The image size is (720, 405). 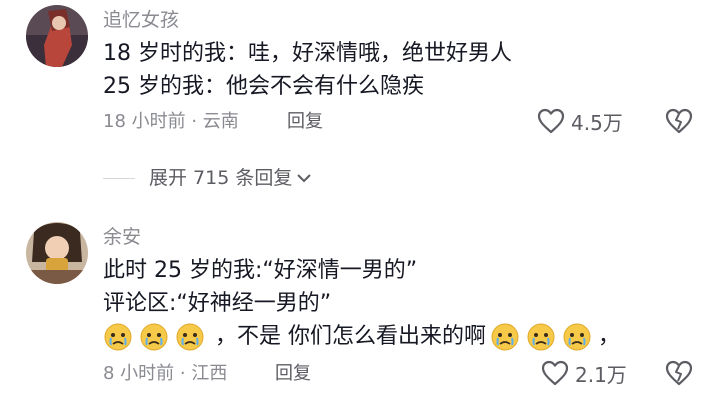 I want to click on comment-text-line: 25 岁的我：他会不会有什么隐疾, so click(x=263, y=86).